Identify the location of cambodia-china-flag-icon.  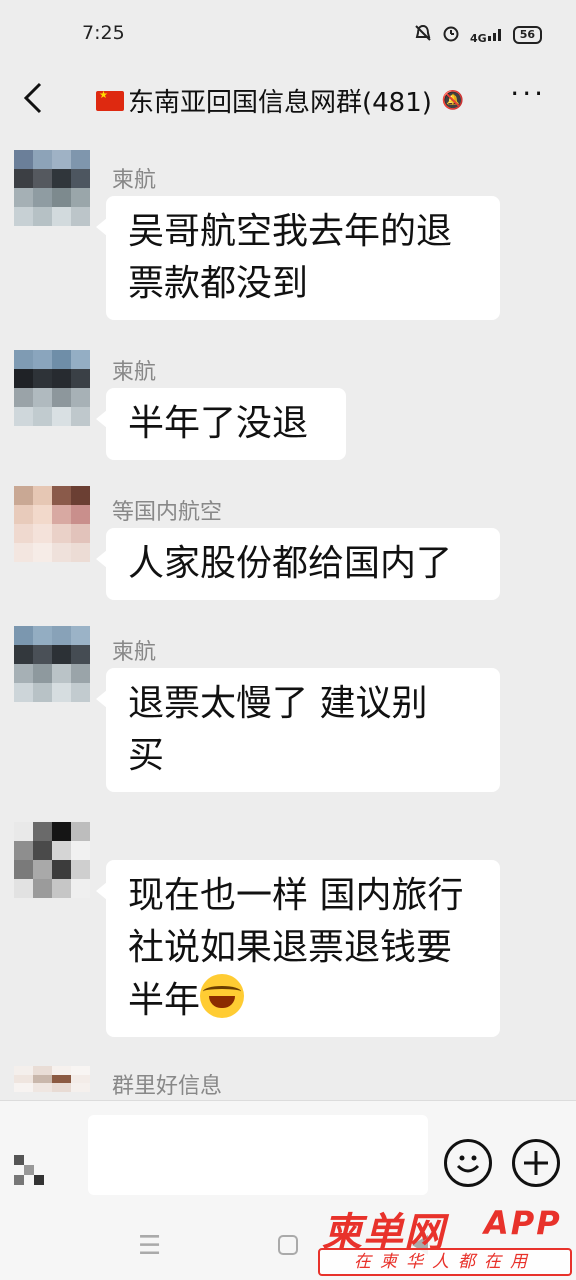
(110, 100).